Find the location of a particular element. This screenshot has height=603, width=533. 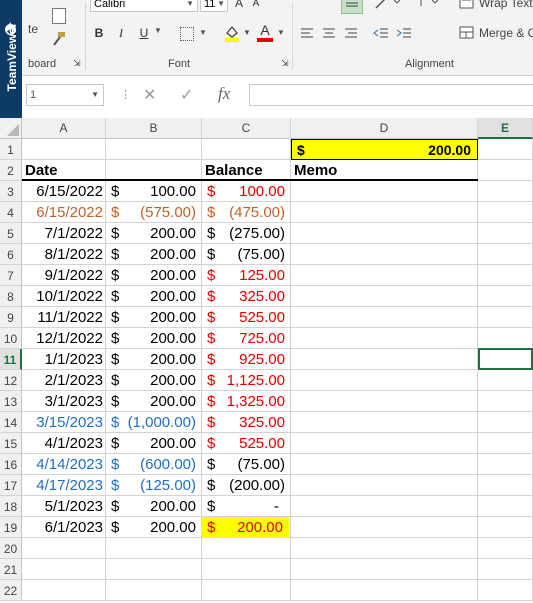

orientation-icon is located at coordinates (388, 5).